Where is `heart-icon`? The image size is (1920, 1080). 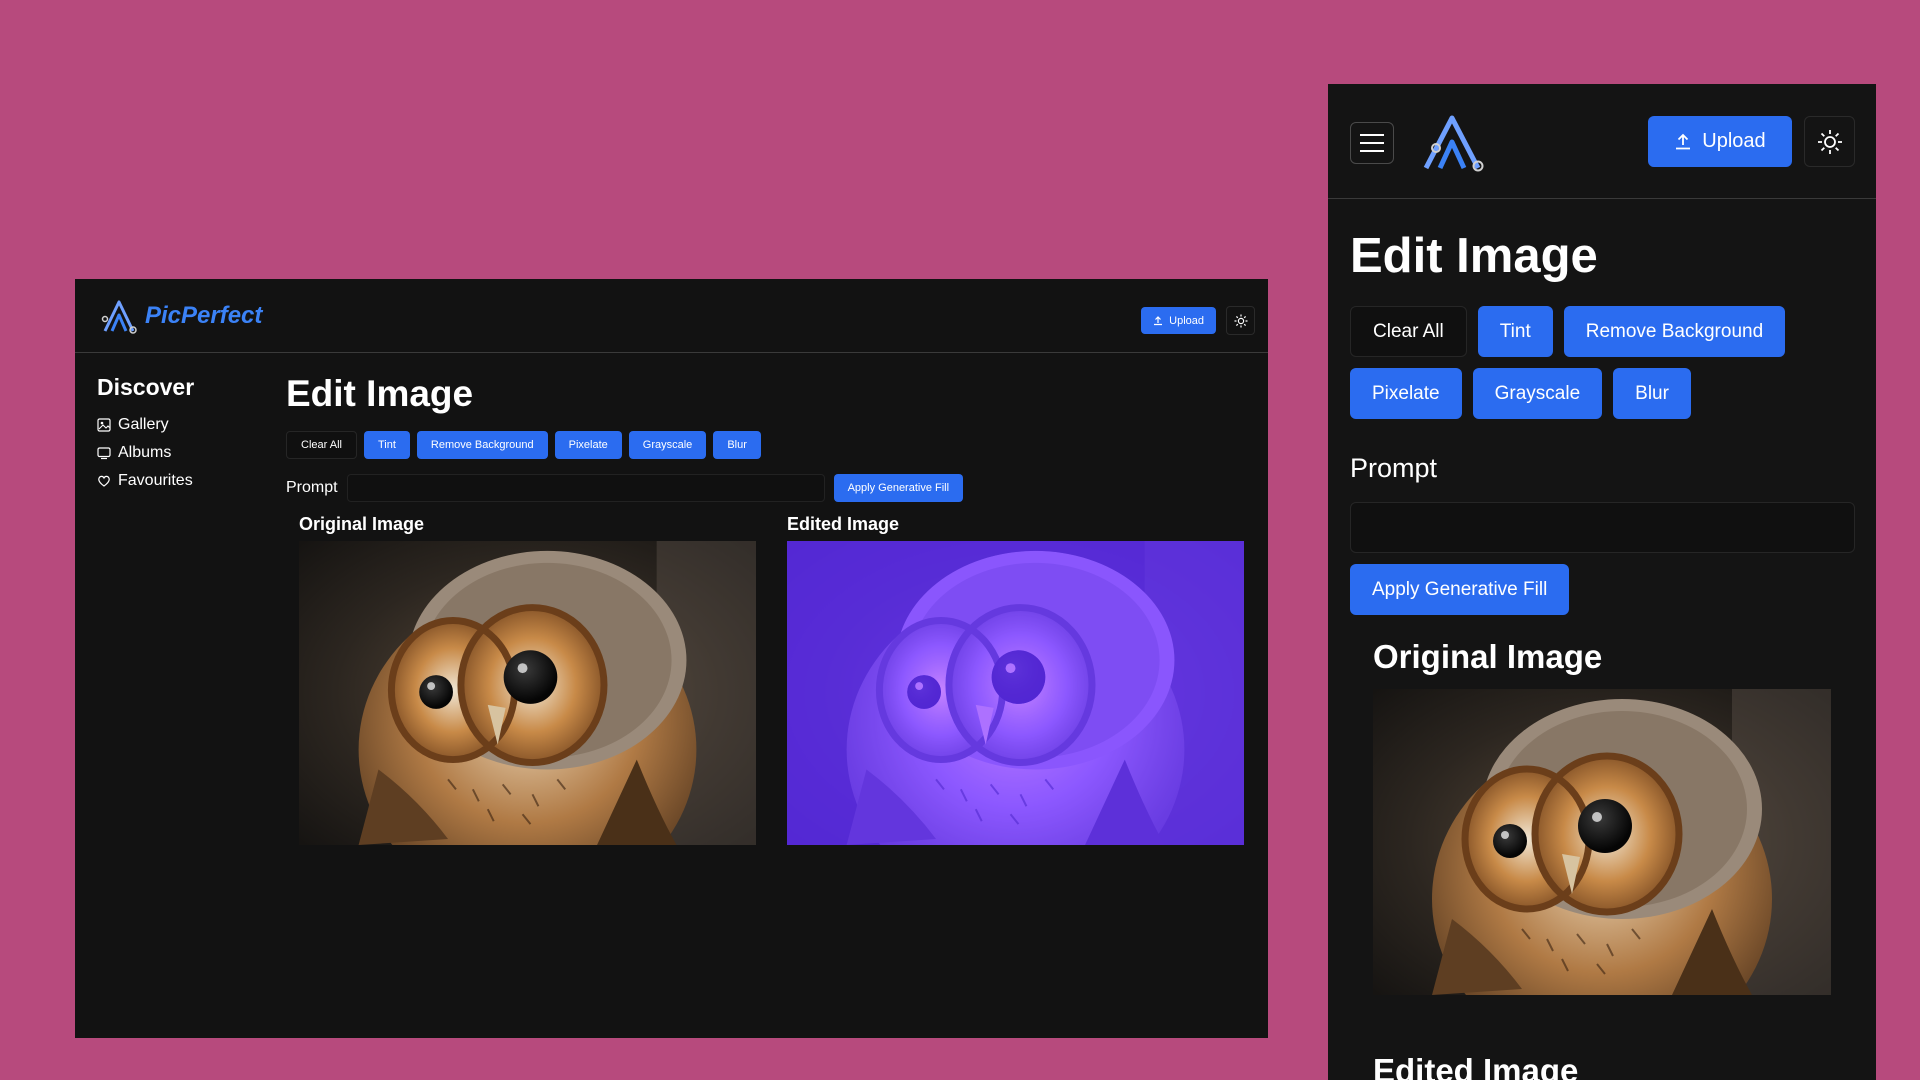
heart-icon is located at coordinates (104, 481).